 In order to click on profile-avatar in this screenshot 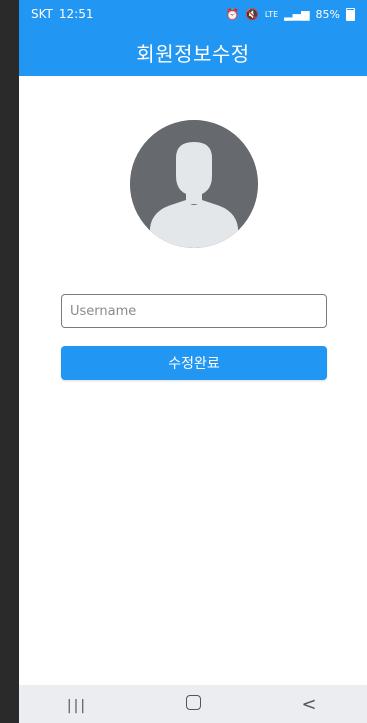, I will do `click(194, 184)`.